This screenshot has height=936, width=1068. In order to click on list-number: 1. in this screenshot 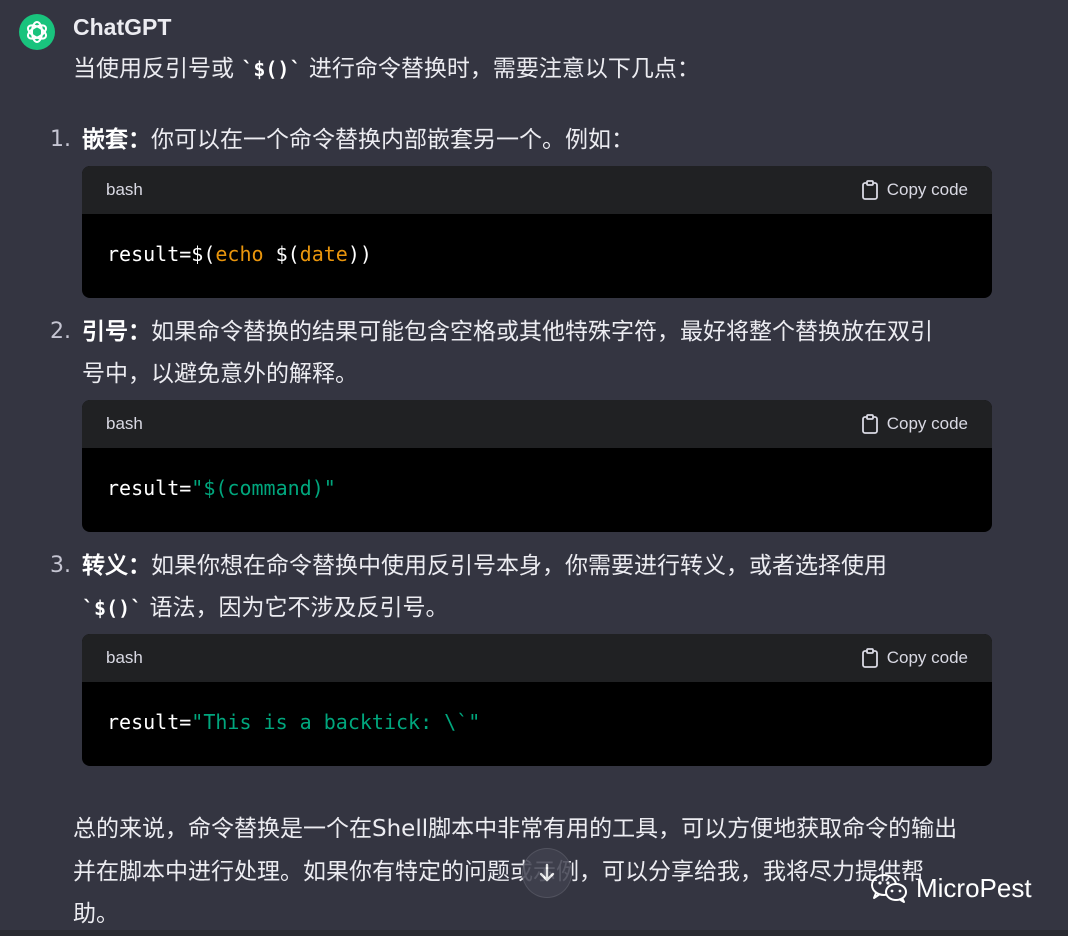, I will do `click(60, 139)`.